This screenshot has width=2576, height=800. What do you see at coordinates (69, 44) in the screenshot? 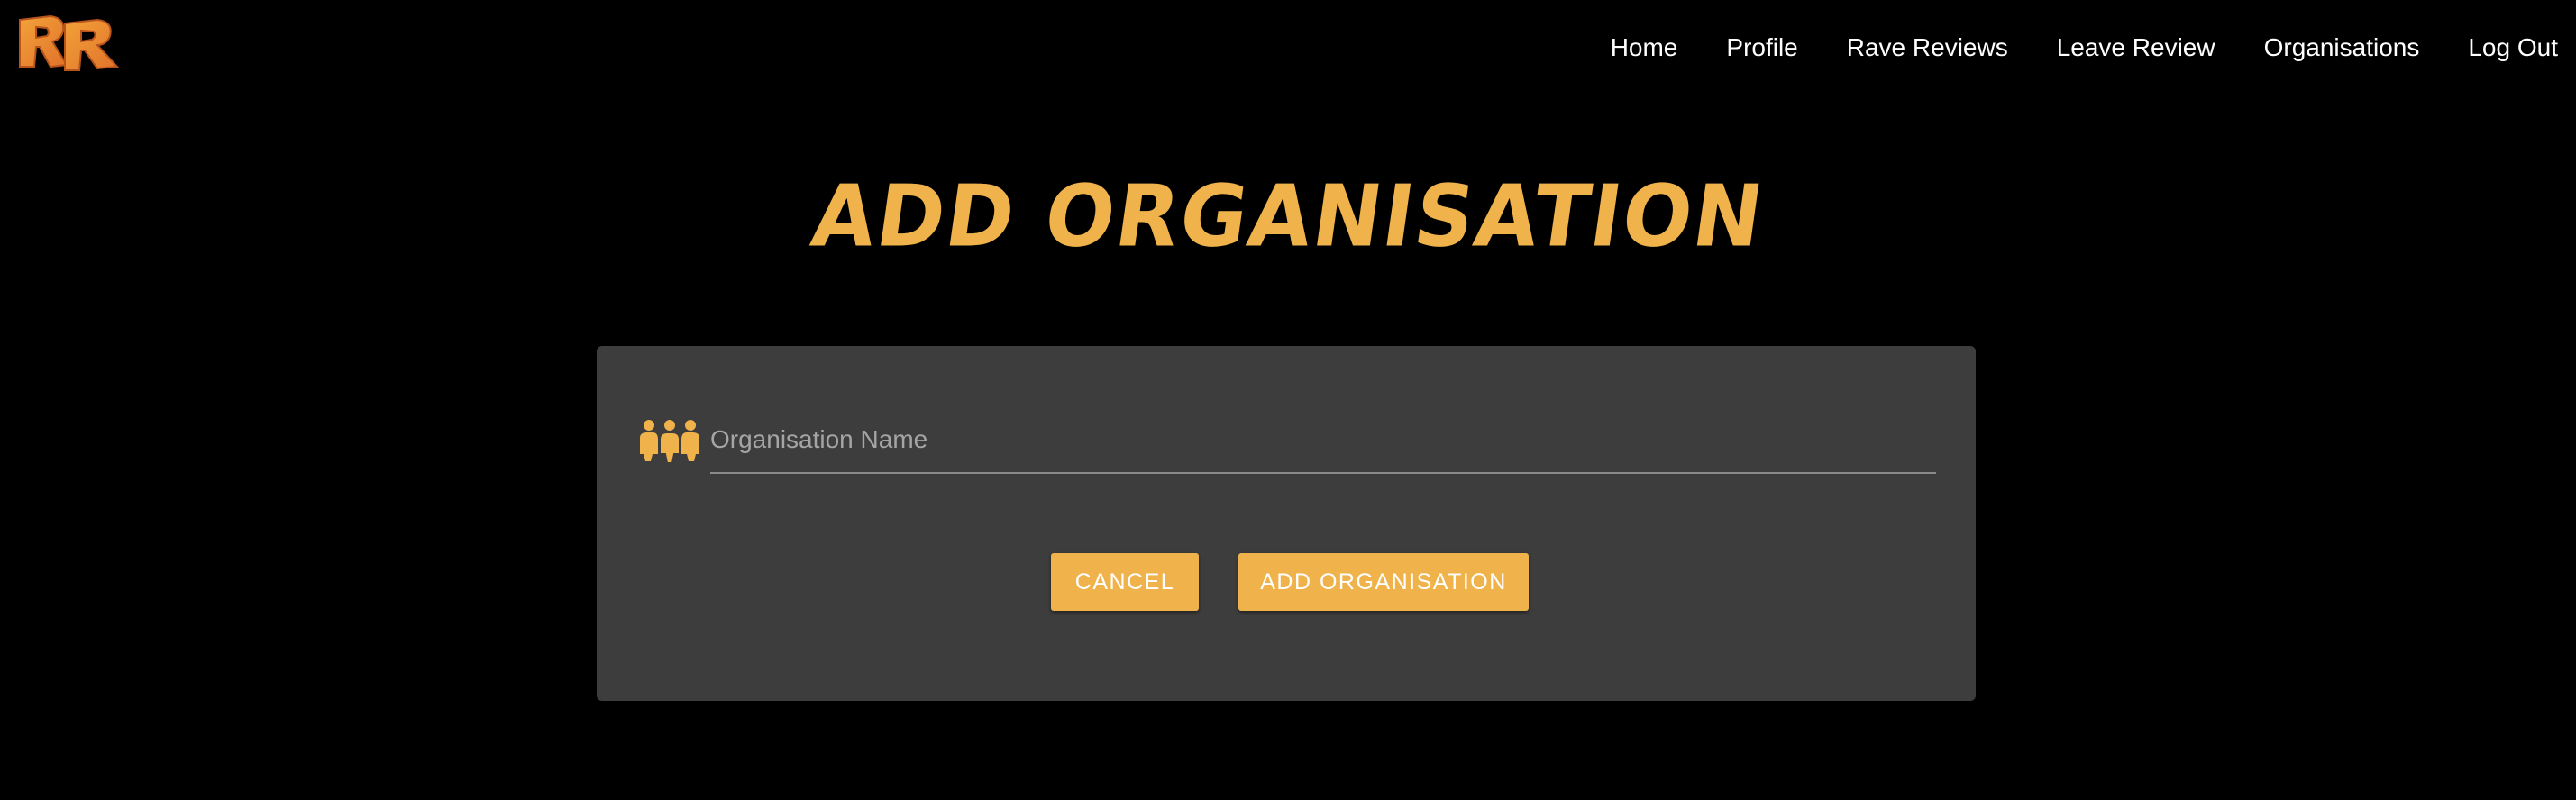
I see `rr-logo` at bounding box center [69, 44].